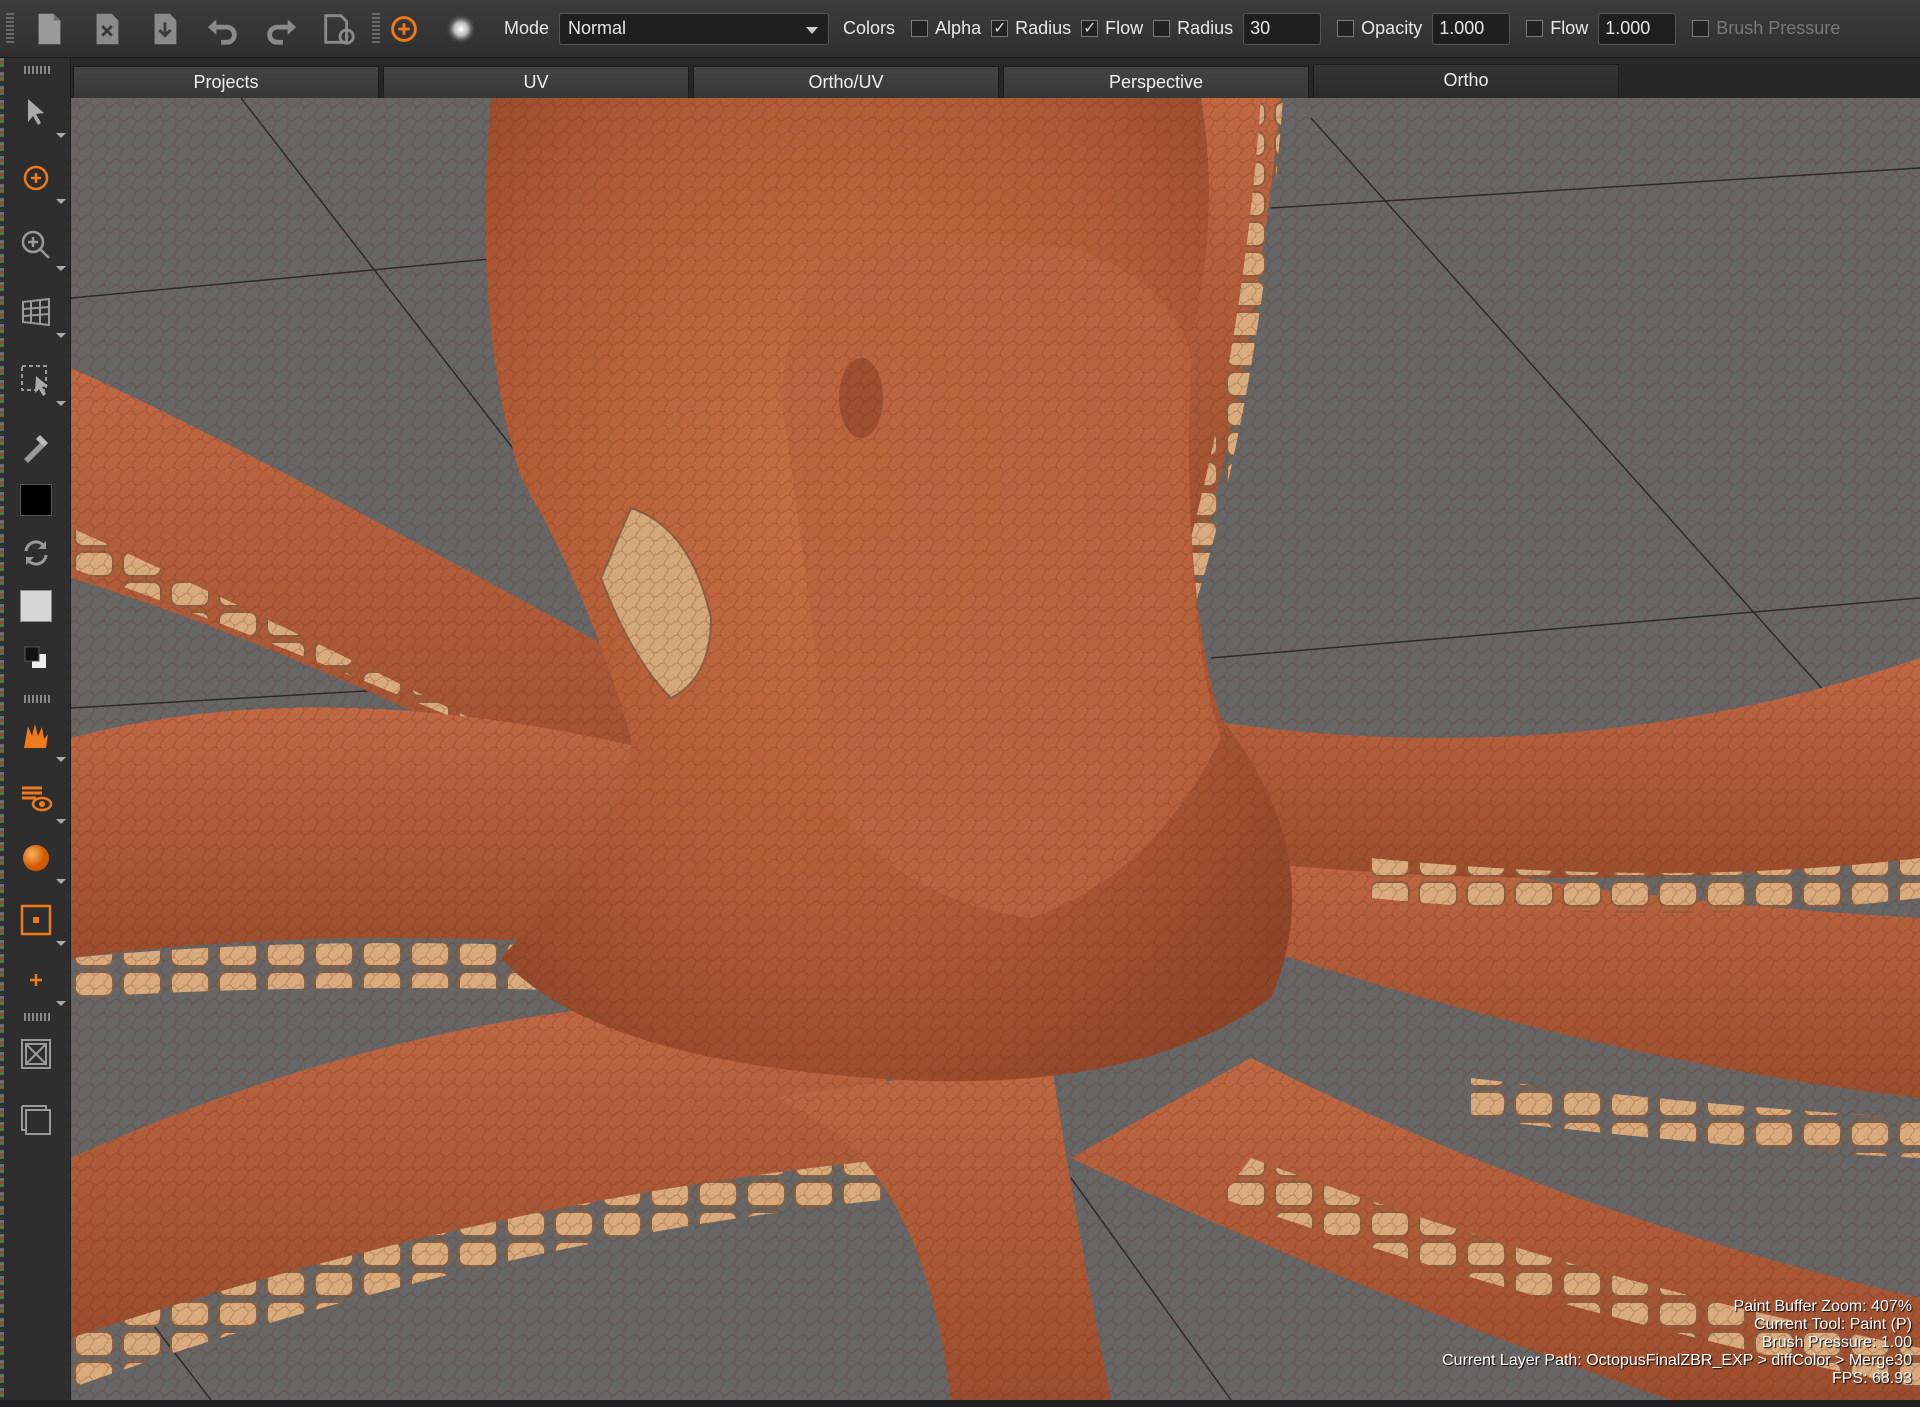 The image size is (1920, 1407). What do you see at coordinates (1833, 1324) in the screenshot?
I see `hud-current-tool: Current Tool: Paint (P)` at bounding box center [1833, 1324].